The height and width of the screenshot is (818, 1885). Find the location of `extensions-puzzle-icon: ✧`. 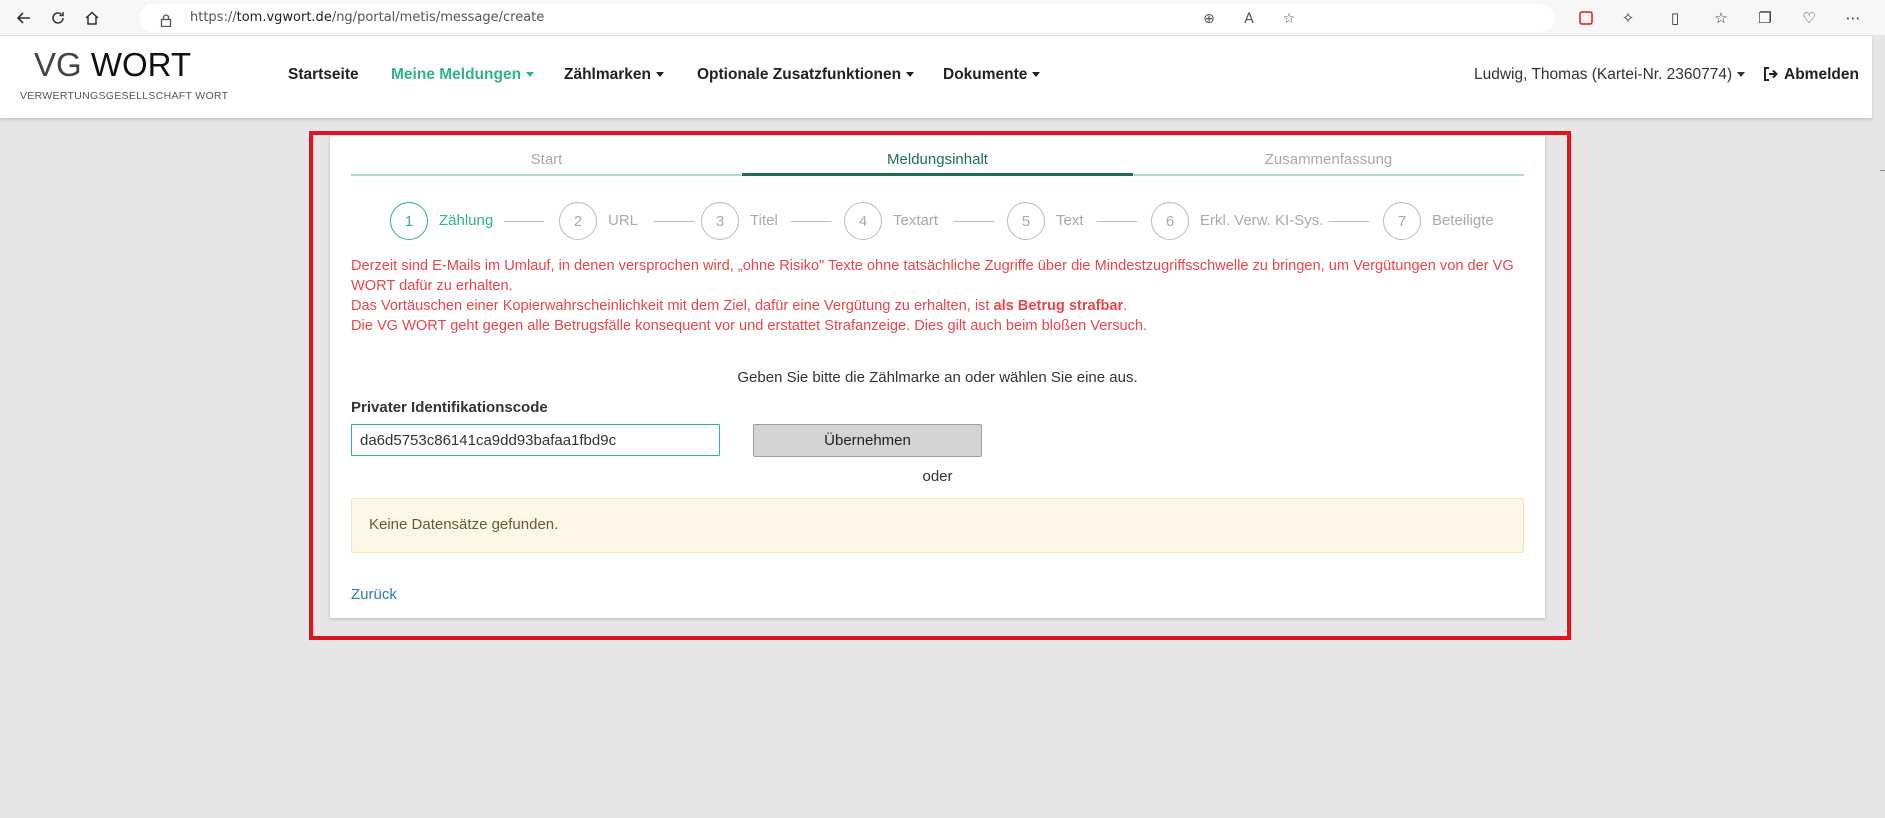

extensions-puzzle-icon: ✧ is located at coordinates (1628, 18).